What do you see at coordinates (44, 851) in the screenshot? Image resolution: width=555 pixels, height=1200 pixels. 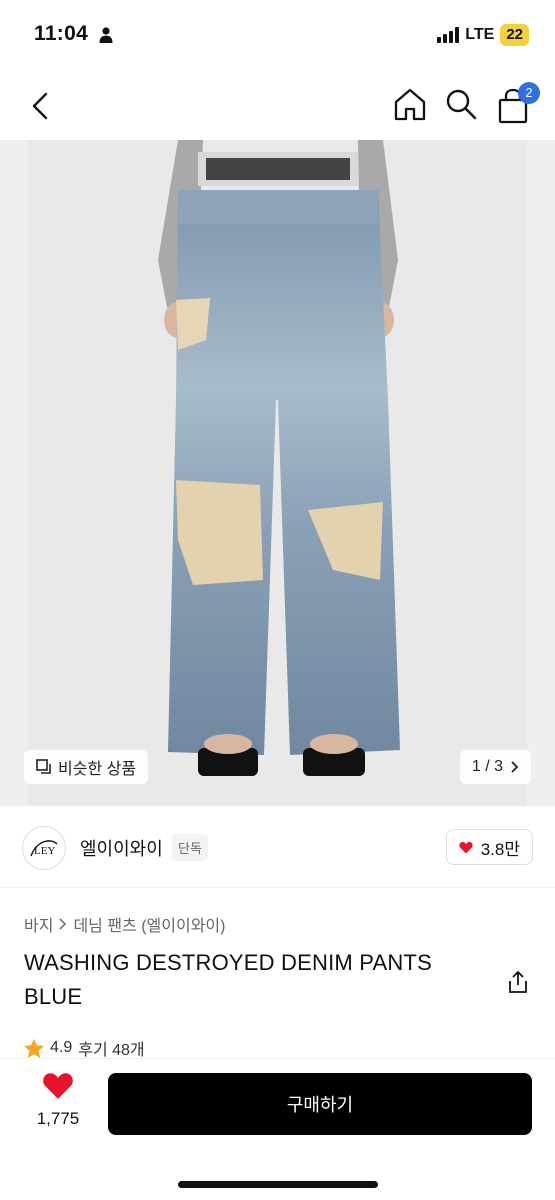 I see `svg-text: LEY` at bounding box center [44, 851].